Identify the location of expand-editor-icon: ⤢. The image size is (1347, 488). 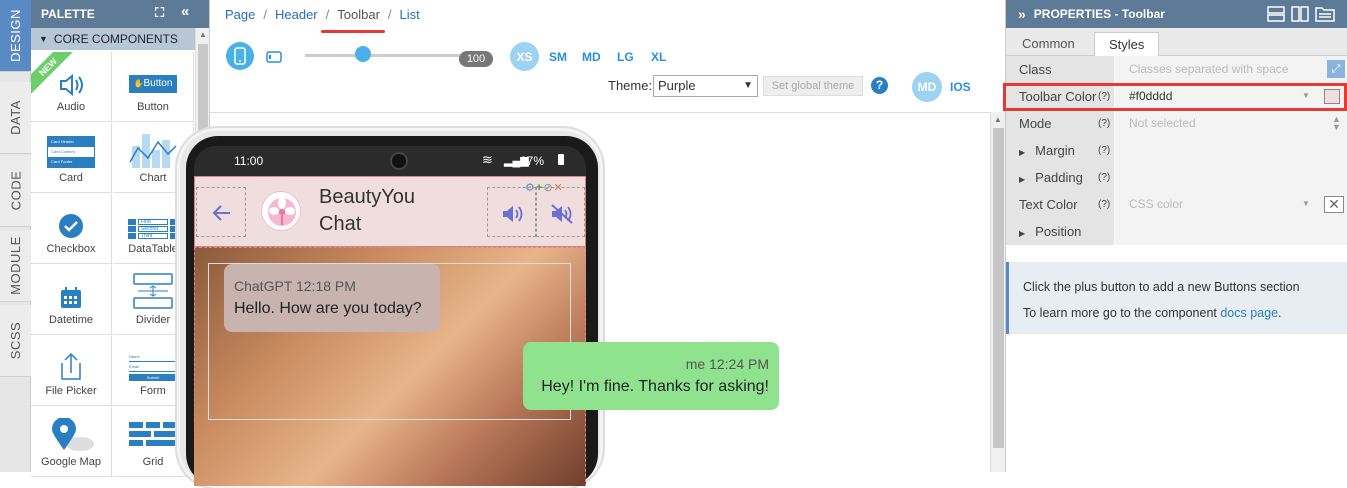
(1336, 69).